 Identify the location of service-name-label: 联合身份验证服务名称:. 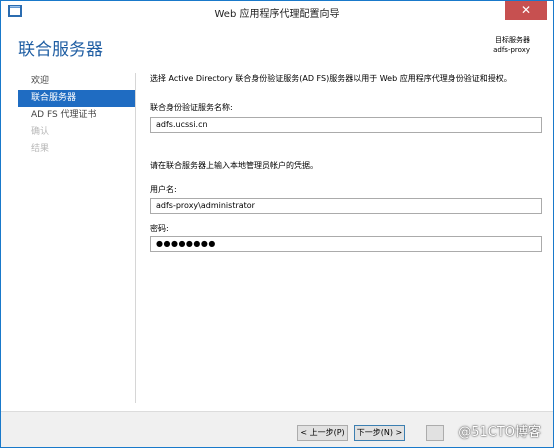
(191, 107).